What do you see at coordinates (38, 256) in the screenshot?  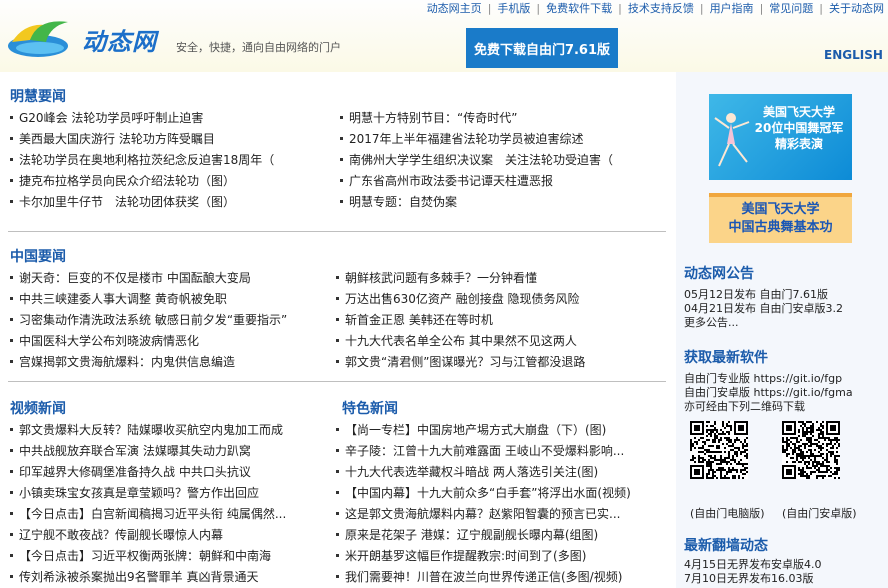 I see `section-title-china: 中国要闻` at bounding box center [38, 256].